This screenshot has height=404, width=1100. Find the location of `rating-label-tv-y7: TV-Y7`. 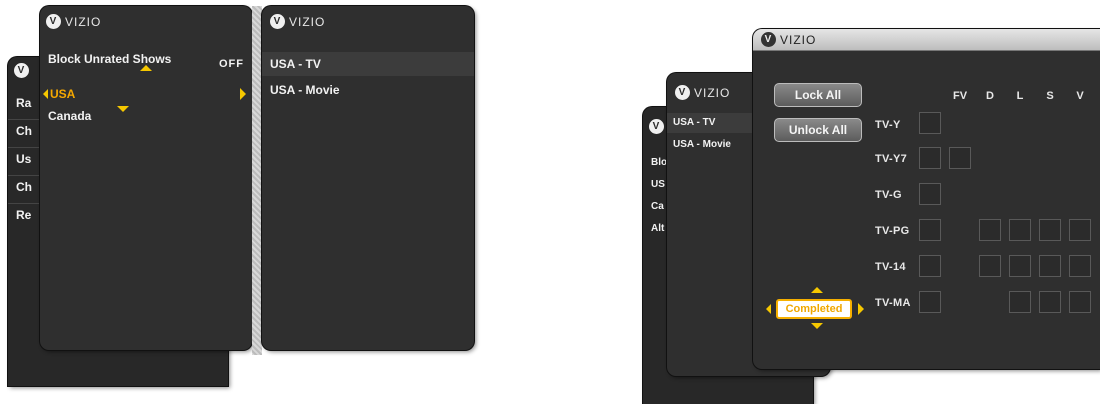

rating-label-tv-y7: TV-Y7 is located at coordinates (891, 159).